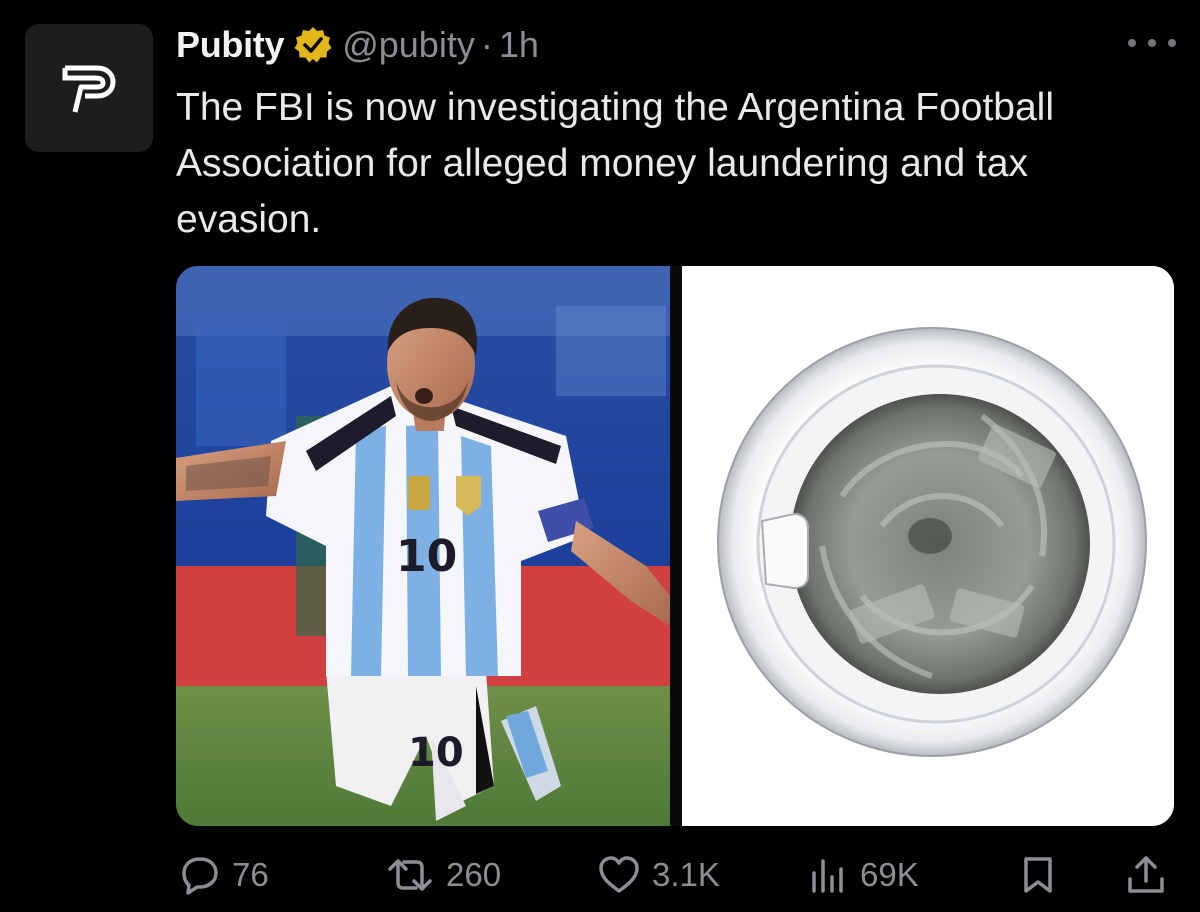 This screenshot has width=1200, height=912. Describe the element at coordinates (519, 45) in the screenshot. I see `timestamp: 1h` at that location.